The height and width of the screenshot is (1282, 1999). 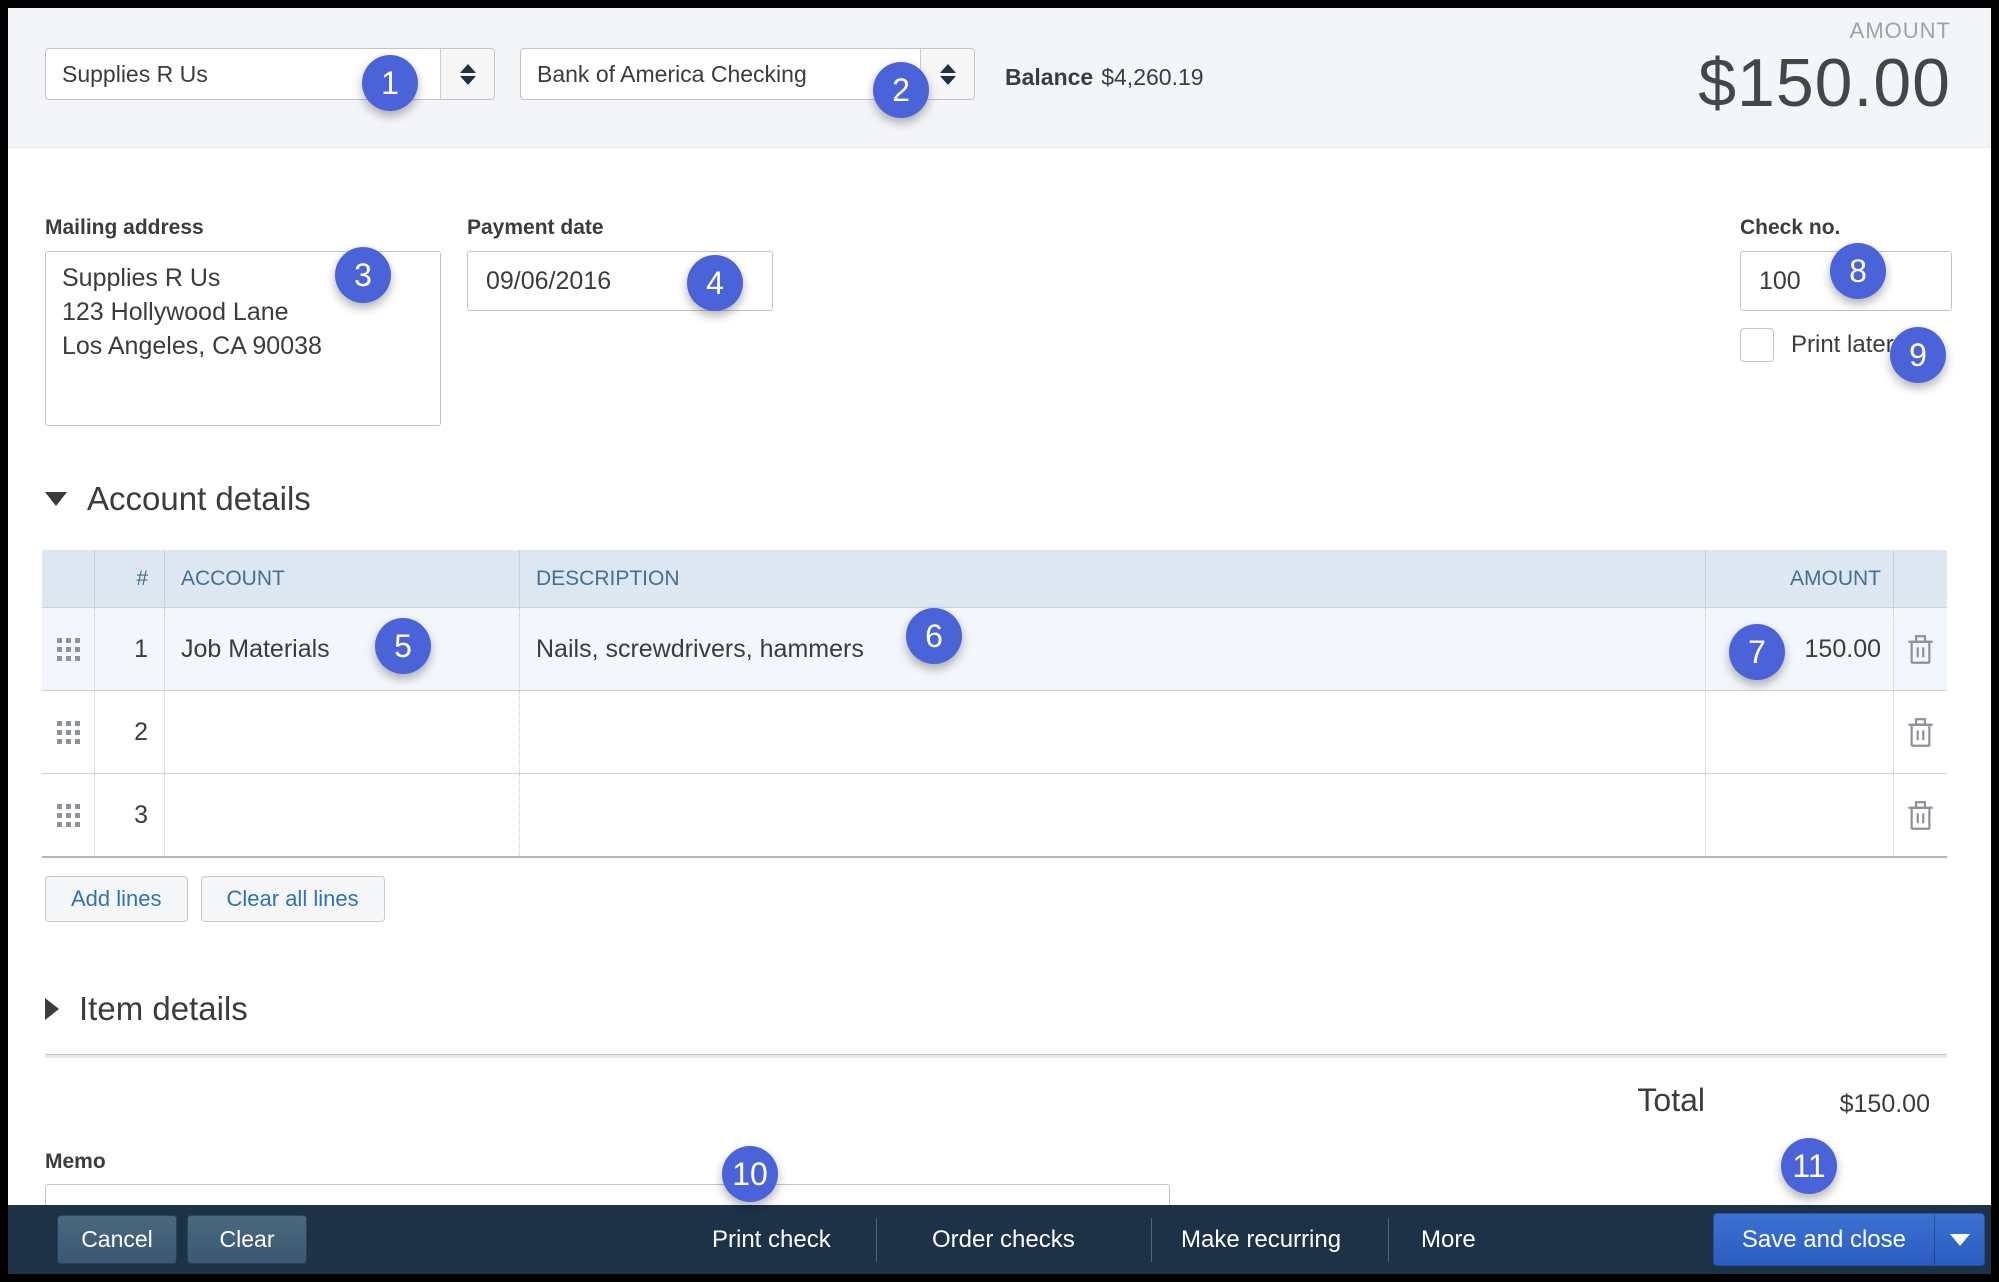 What do you see at coordinates (341, 578) in the screenshot?
I see `account-column-header: ACCOUNT` at bounding box center [341, 578].